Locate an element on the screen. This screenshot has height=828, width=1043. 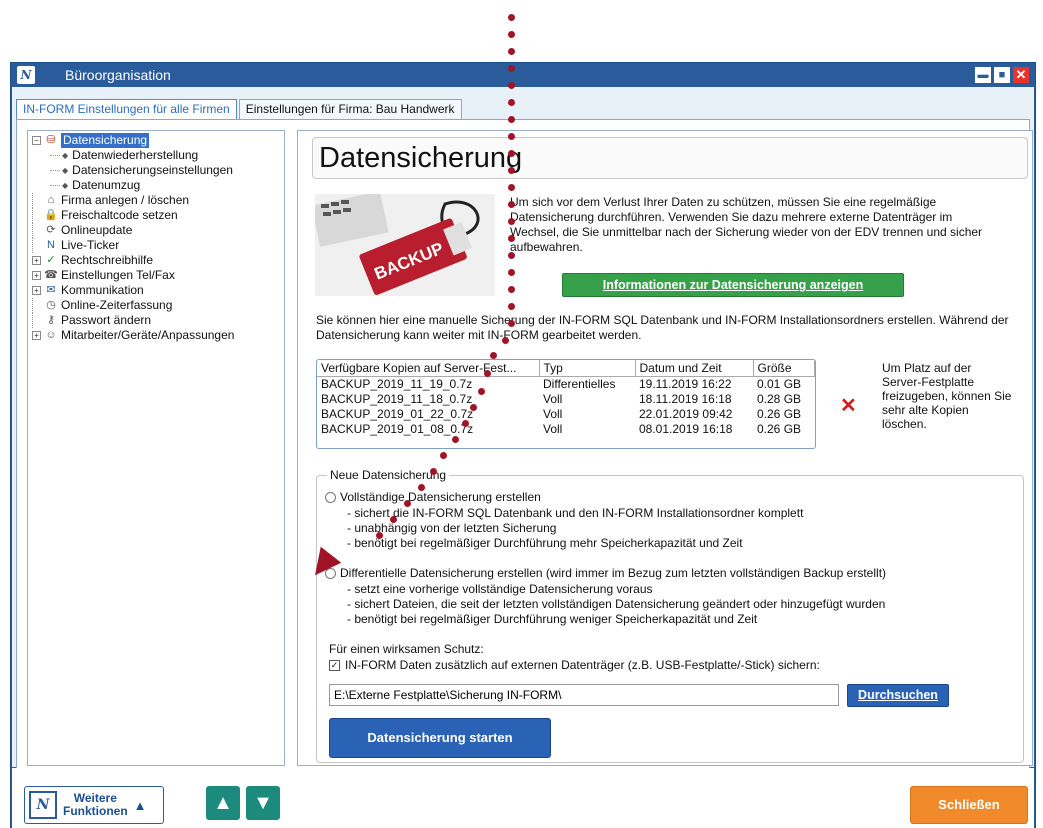
tab-all-companies: IN-FORM Einstellungen für alle Firmen is located at coordinates (126, 109).